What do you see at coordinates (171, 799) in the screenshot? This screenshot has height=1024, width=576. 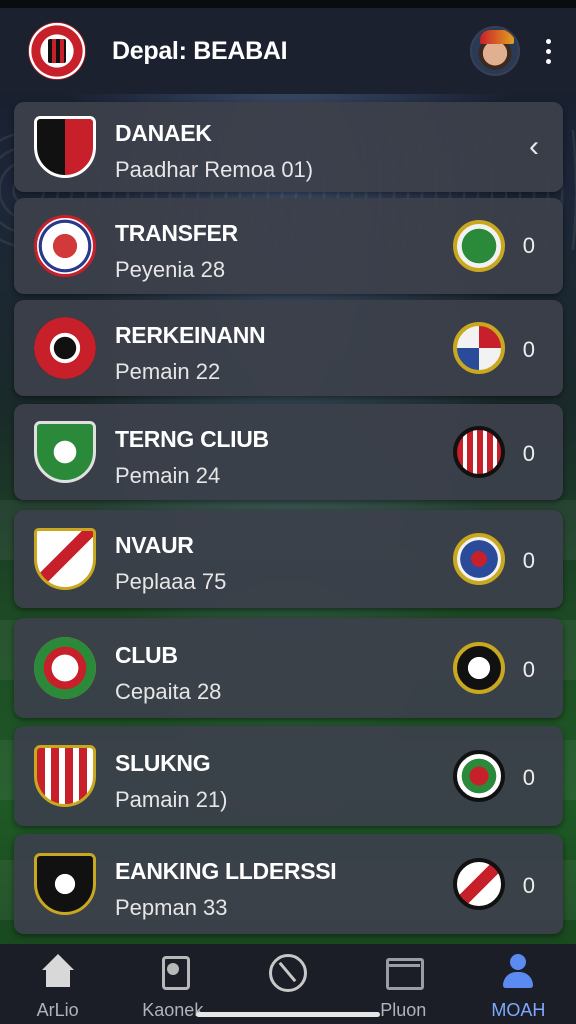 I see `club-subtitle: Pamain 21)` at bounding box center [171, 799].